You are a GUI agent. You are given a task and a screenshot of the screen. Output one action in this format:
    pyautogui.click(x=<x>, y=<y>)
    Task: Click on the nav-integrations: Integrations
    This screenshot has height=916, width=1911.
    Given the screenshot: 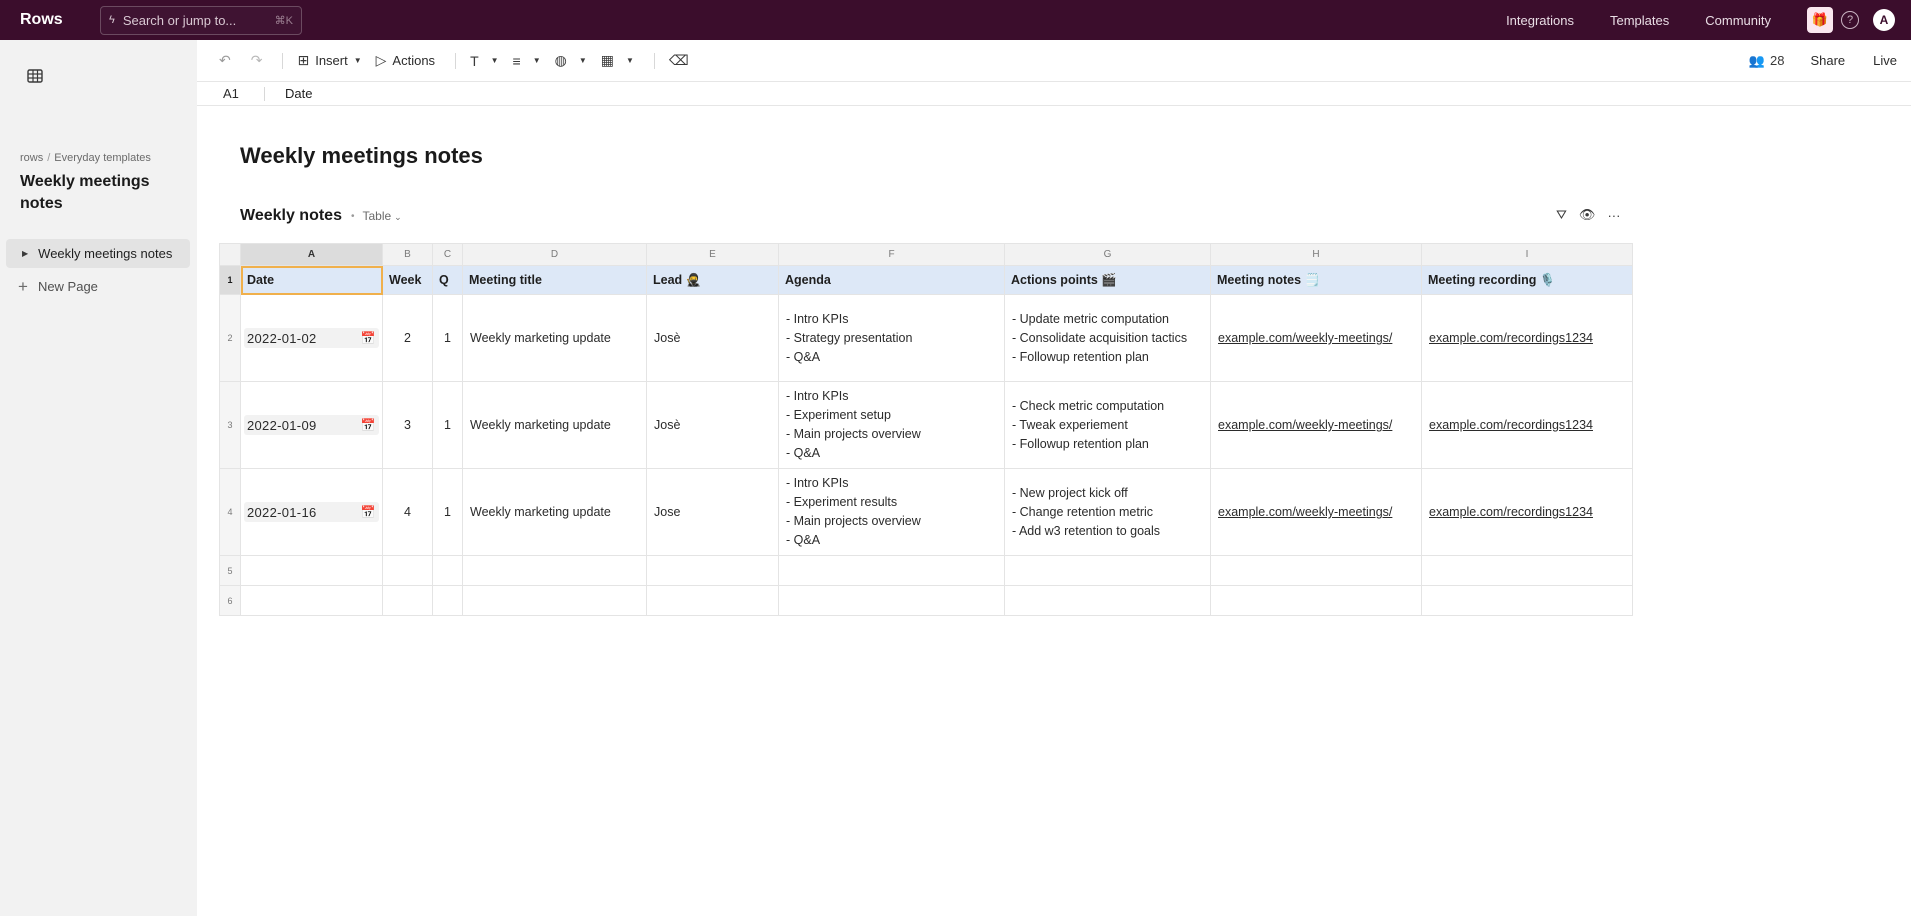 What is the action you would take?
    pyautogui.click(x=1540, y=20)
    